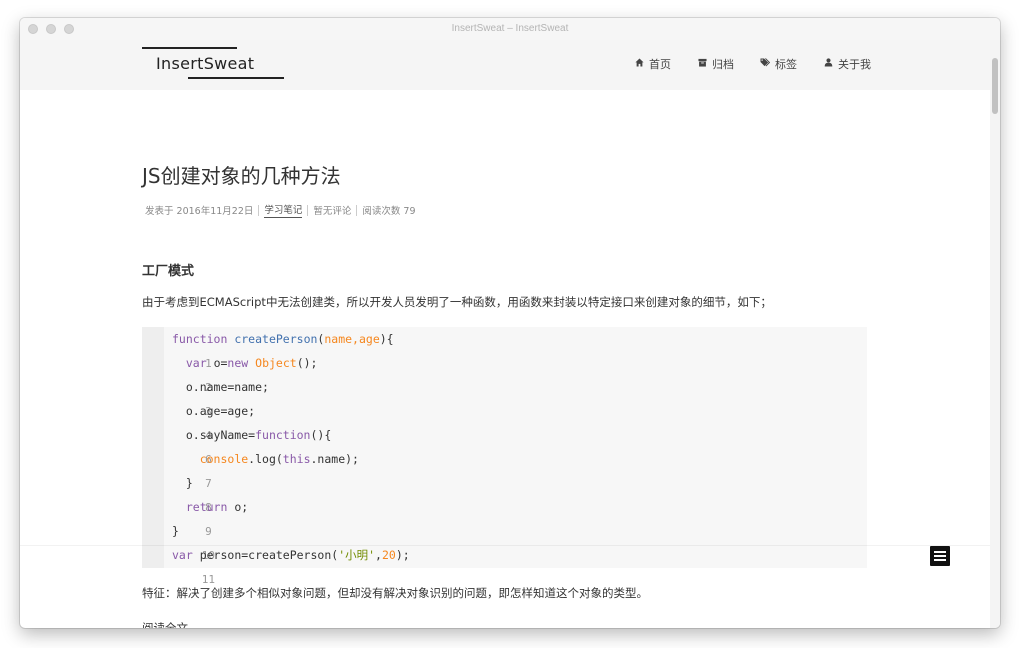  I want to click on logo-top-line, so click(189, 48).